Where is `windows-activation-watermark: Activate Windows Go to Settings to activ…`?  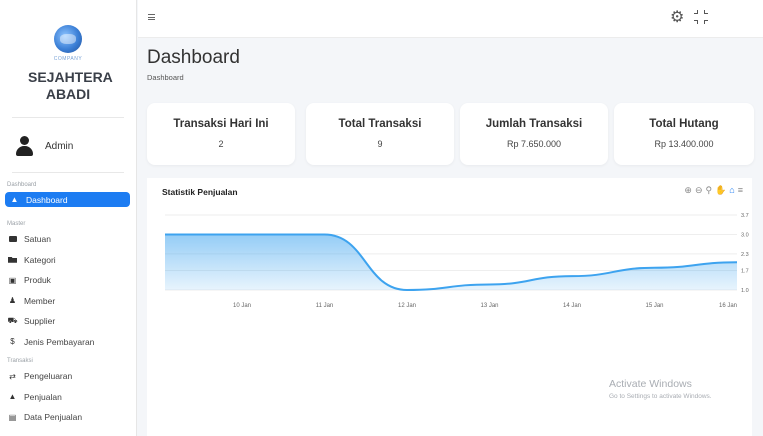
windows-activation-watermark: Activate Windows Go to Settings to activ… is located at coordinates (660, 389).